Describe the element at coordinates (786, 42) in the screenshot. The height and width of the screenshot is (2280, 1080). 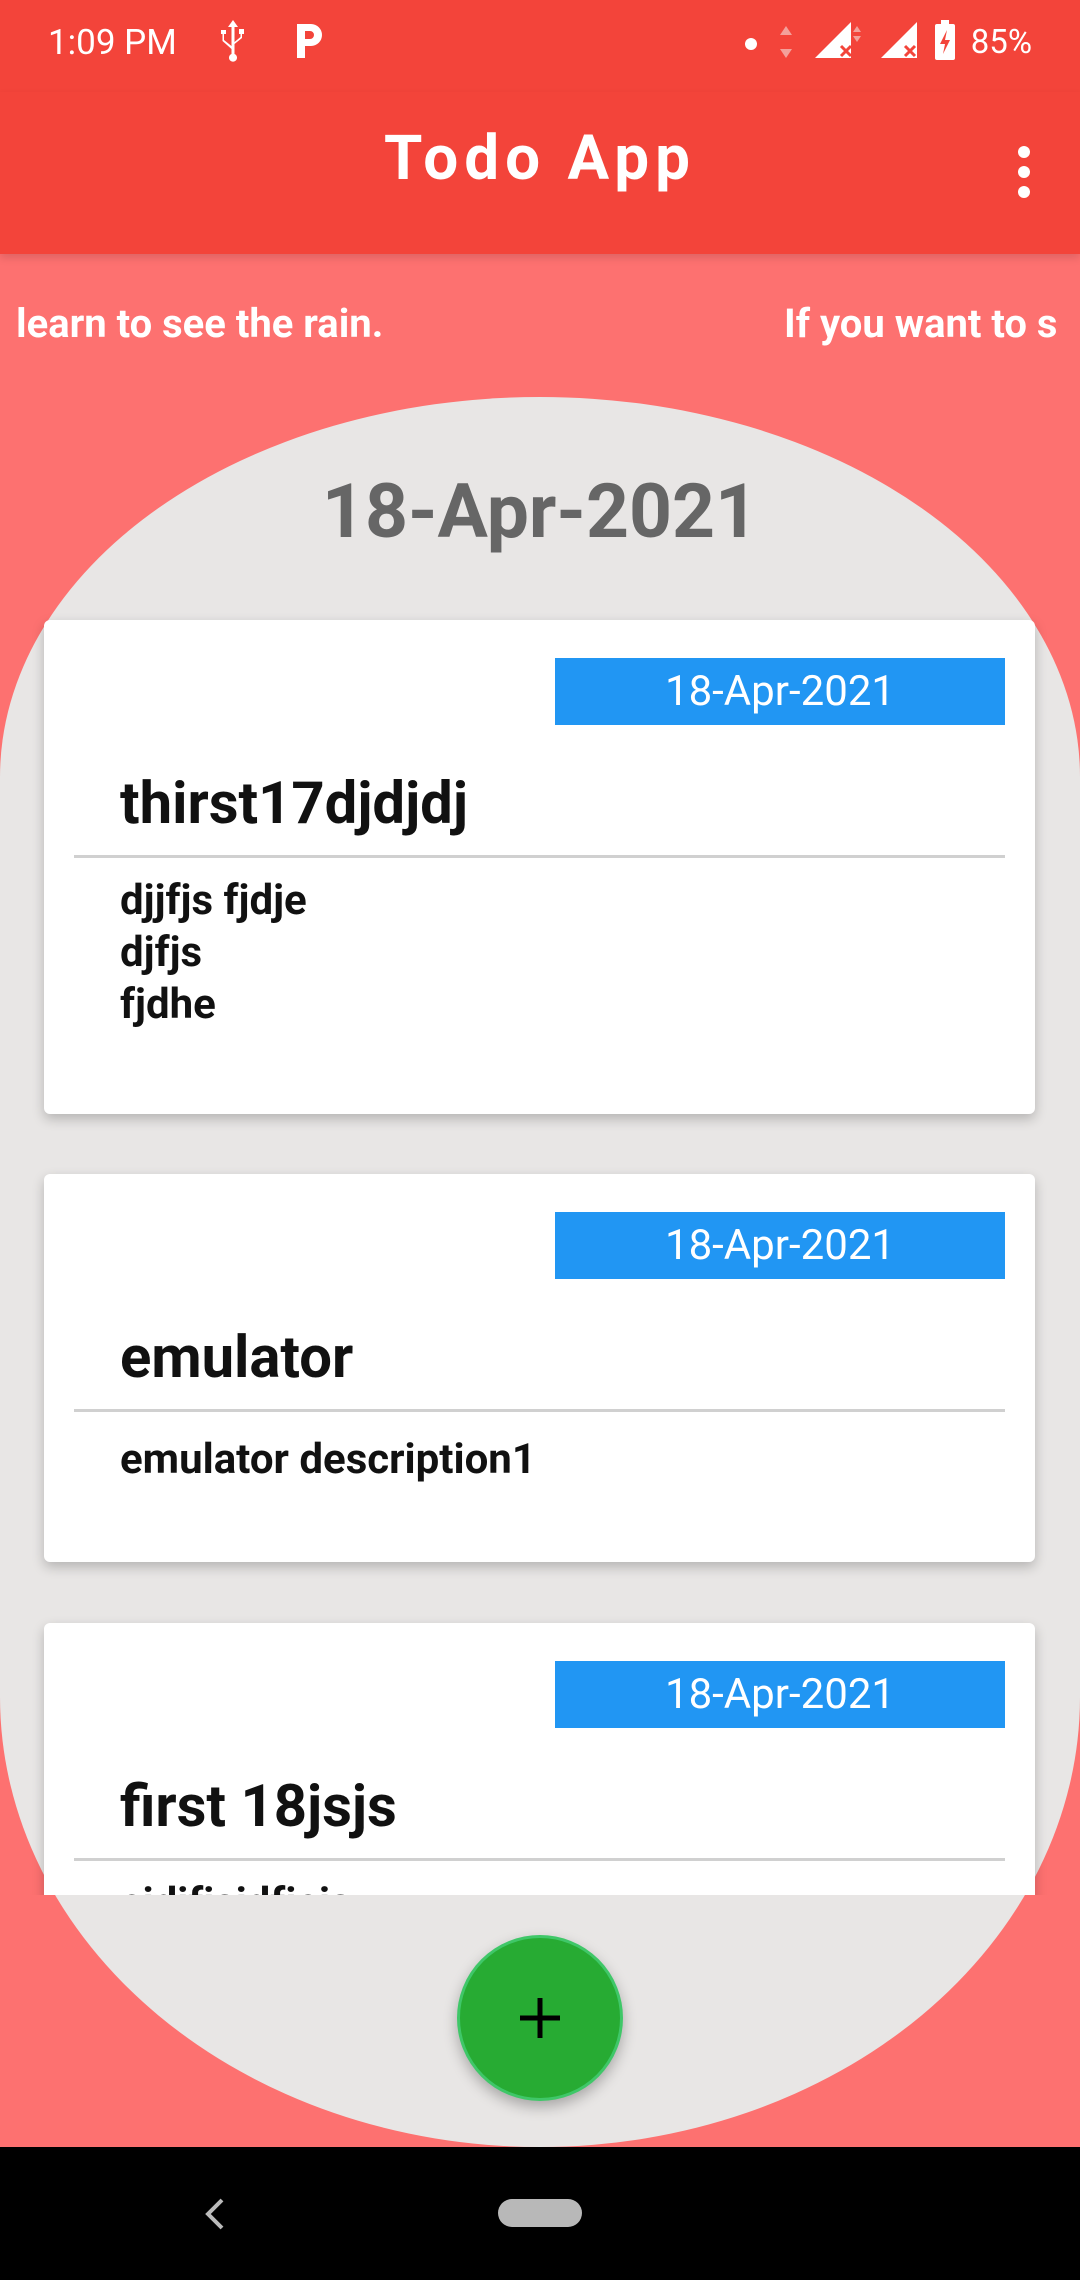
I see `data-arrows-icon` at that location.